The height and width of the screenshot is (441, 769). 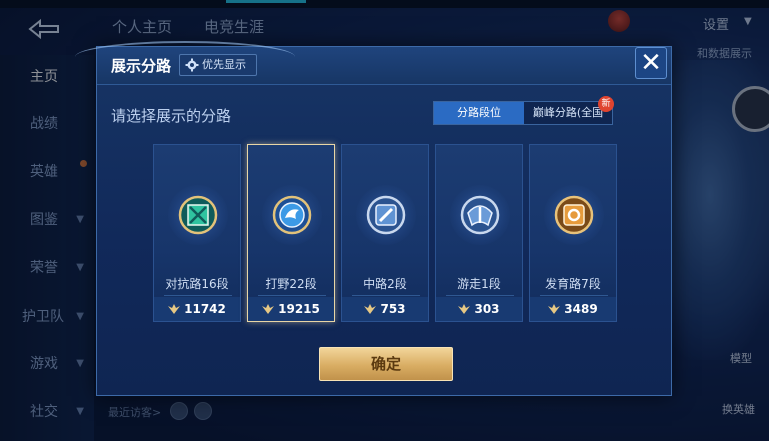 What do you see at coordinates (198, 215) in the screenshot?
I see `clash-lane-emblem-icon` at bounding box center [198, 215].